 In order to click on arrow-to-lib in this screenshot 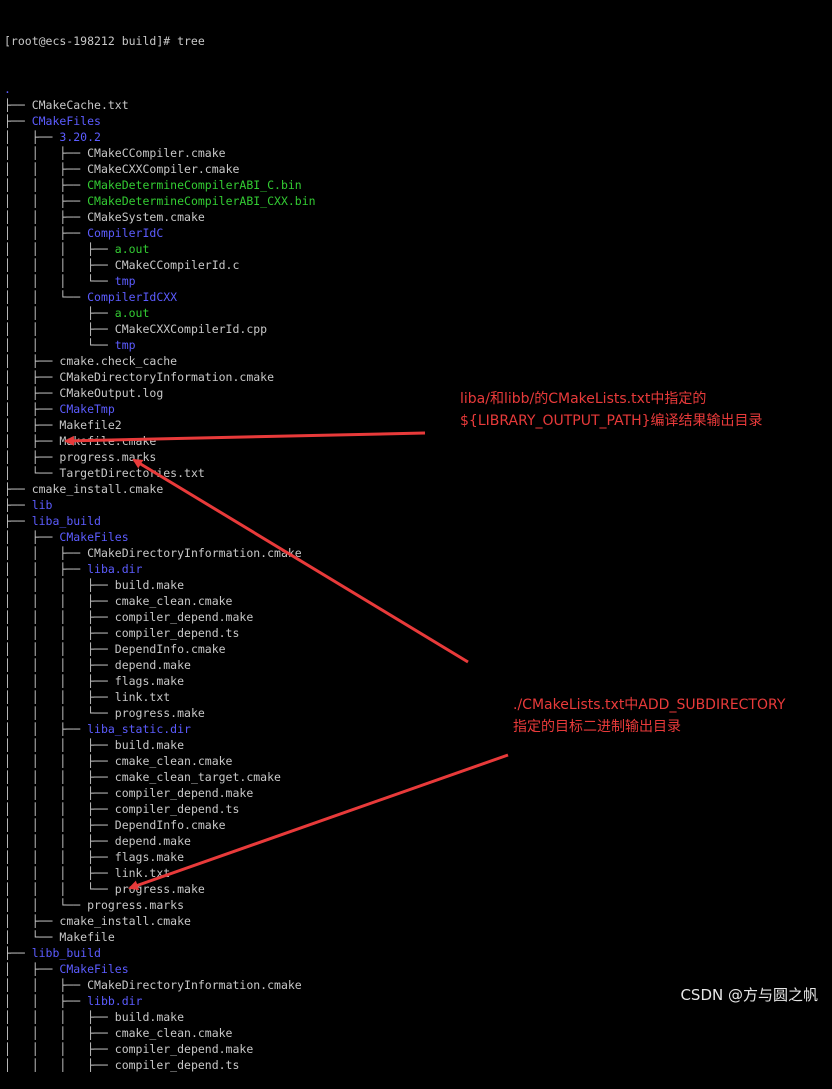, I will do `click(245, 438)`.